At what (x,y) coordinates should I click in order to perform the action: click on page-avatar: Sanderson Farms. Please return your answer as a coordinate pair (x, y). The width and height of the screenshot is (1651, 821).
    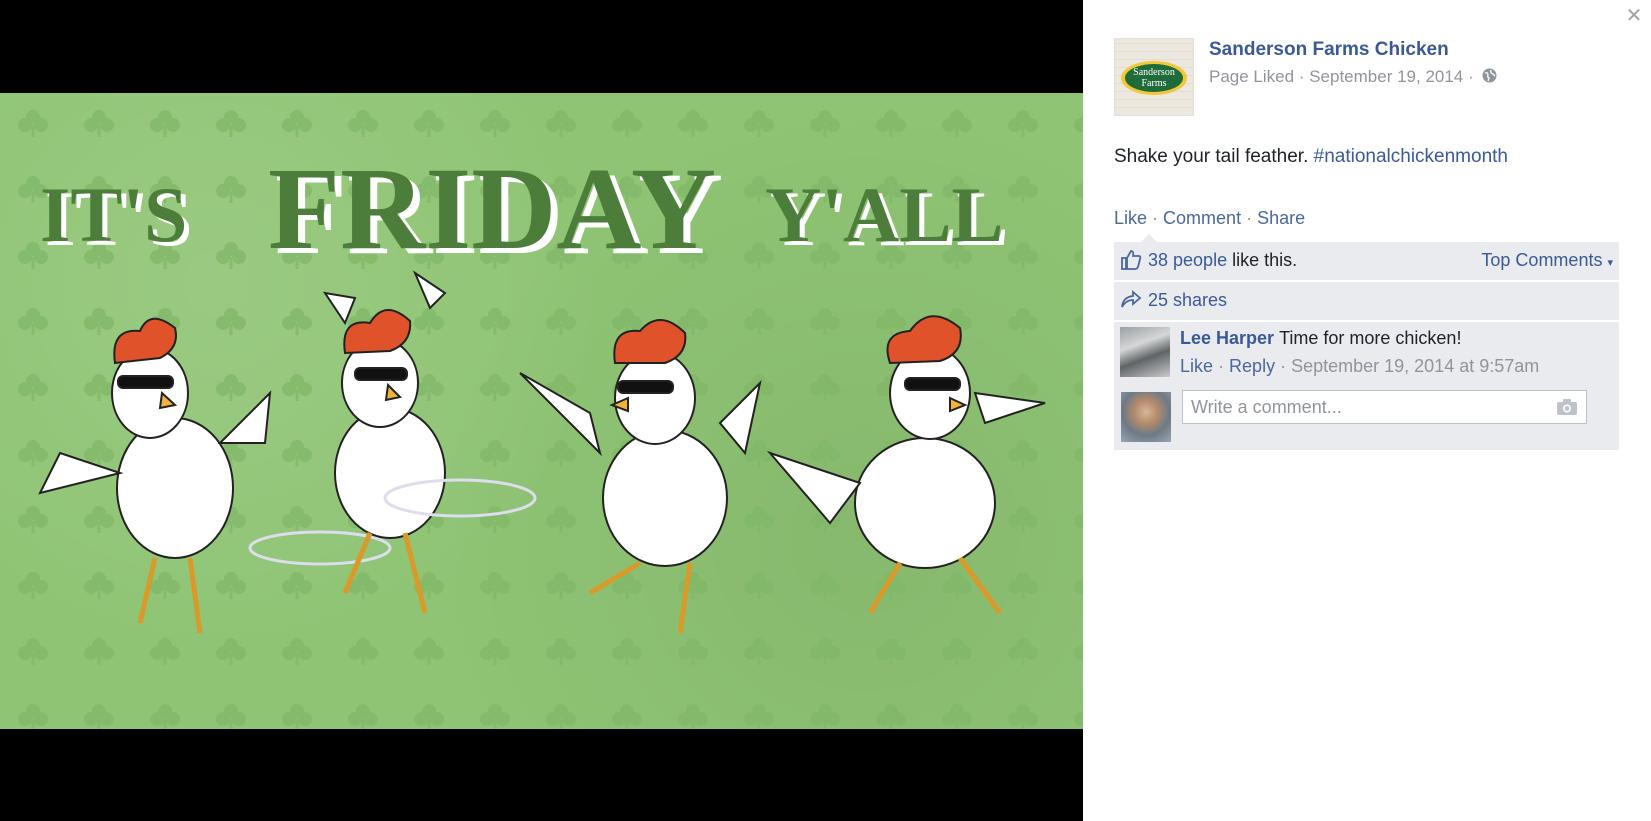
    Looking at the image, I should click on (1154, 77).